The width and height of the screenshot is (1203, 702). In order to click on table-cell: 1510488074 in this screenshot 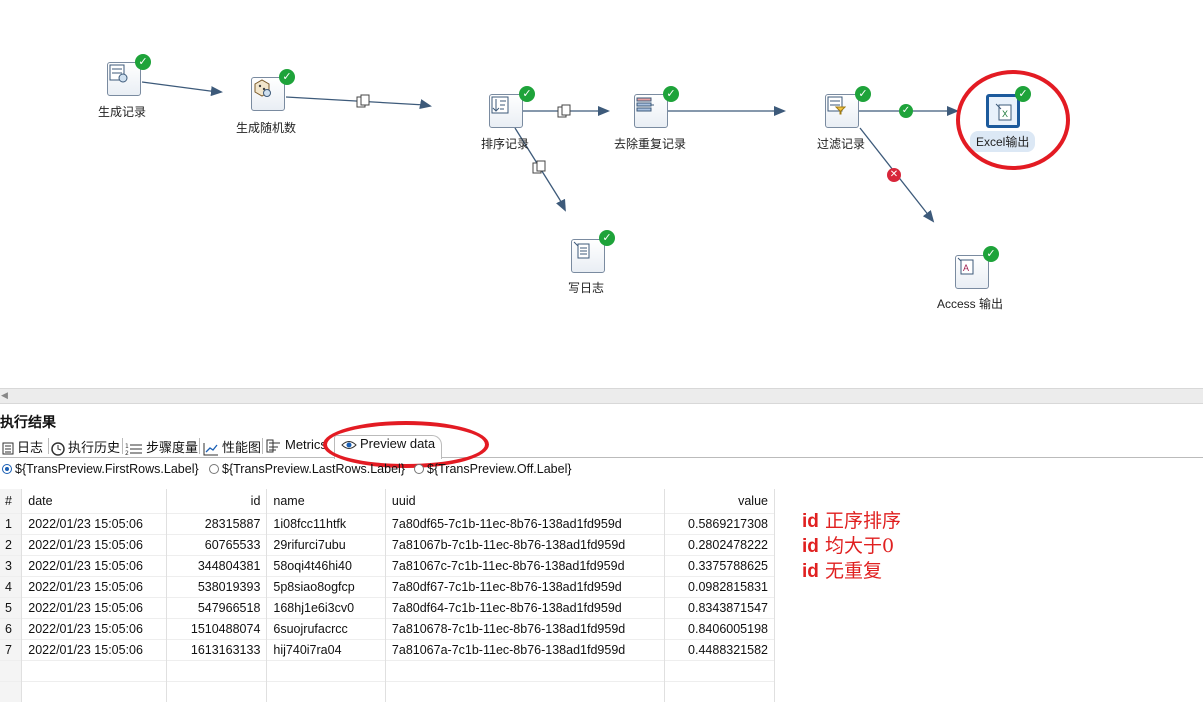, I will do `click(217, 629)`.